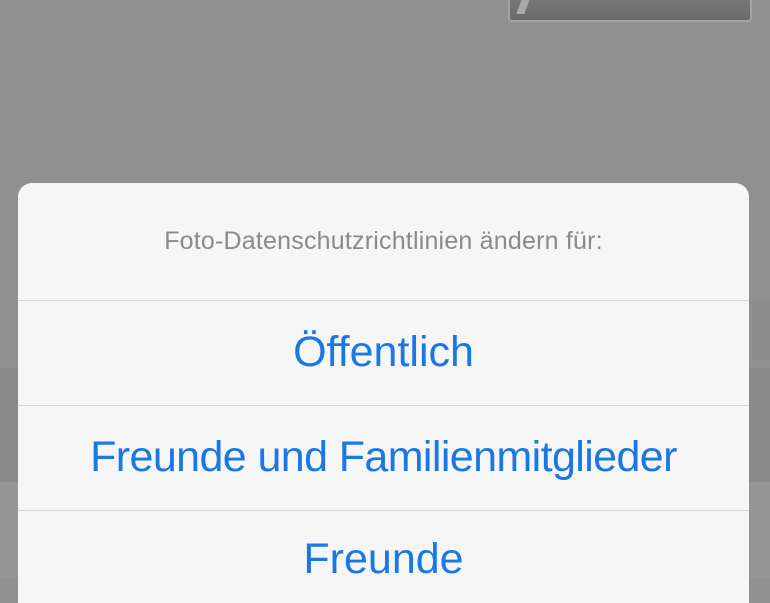 This screenshot has width=770, height=603. Describe the element at coordinates (524, 7) in the screenshot. I see `thumbnail-highlight` at that location.